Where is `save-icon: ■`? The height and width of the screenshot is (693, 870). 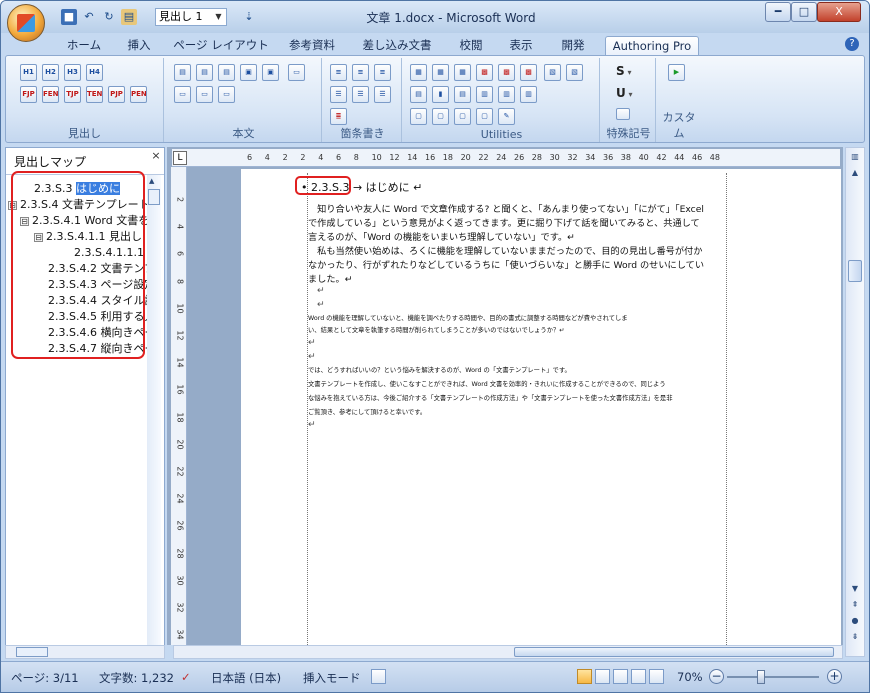 save-icon: ■ is located at coordinates (69, 17).